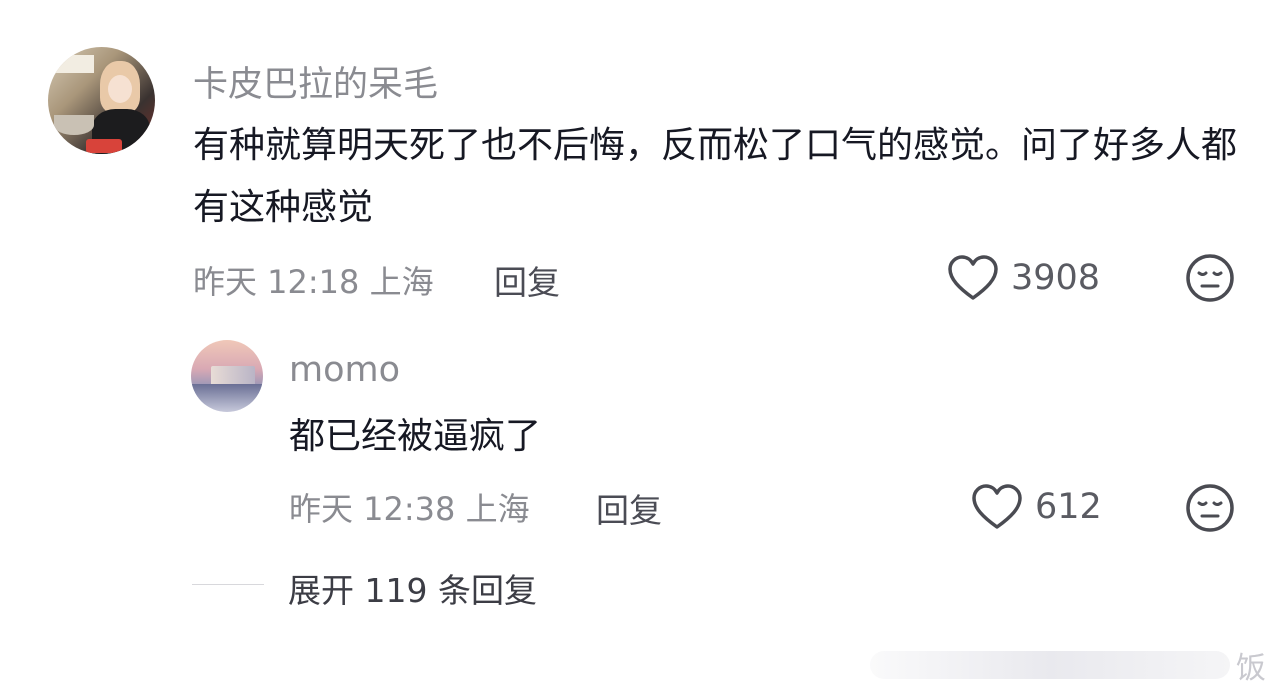 The height and width of the screenshot is (693, 1284). Describe the element at coordinates (715, 176) in the screenshot. I see `comment-text: 有种就算明天死了也不后悔，反而松了口气的感觉。问了好多人都有这种感觉` at that location.